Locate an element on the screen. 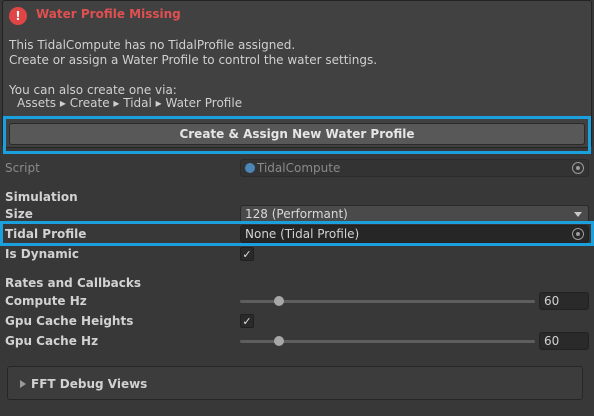  tidal-profile-value: None (Tidal Profile) is located at coordinates (302, 234).